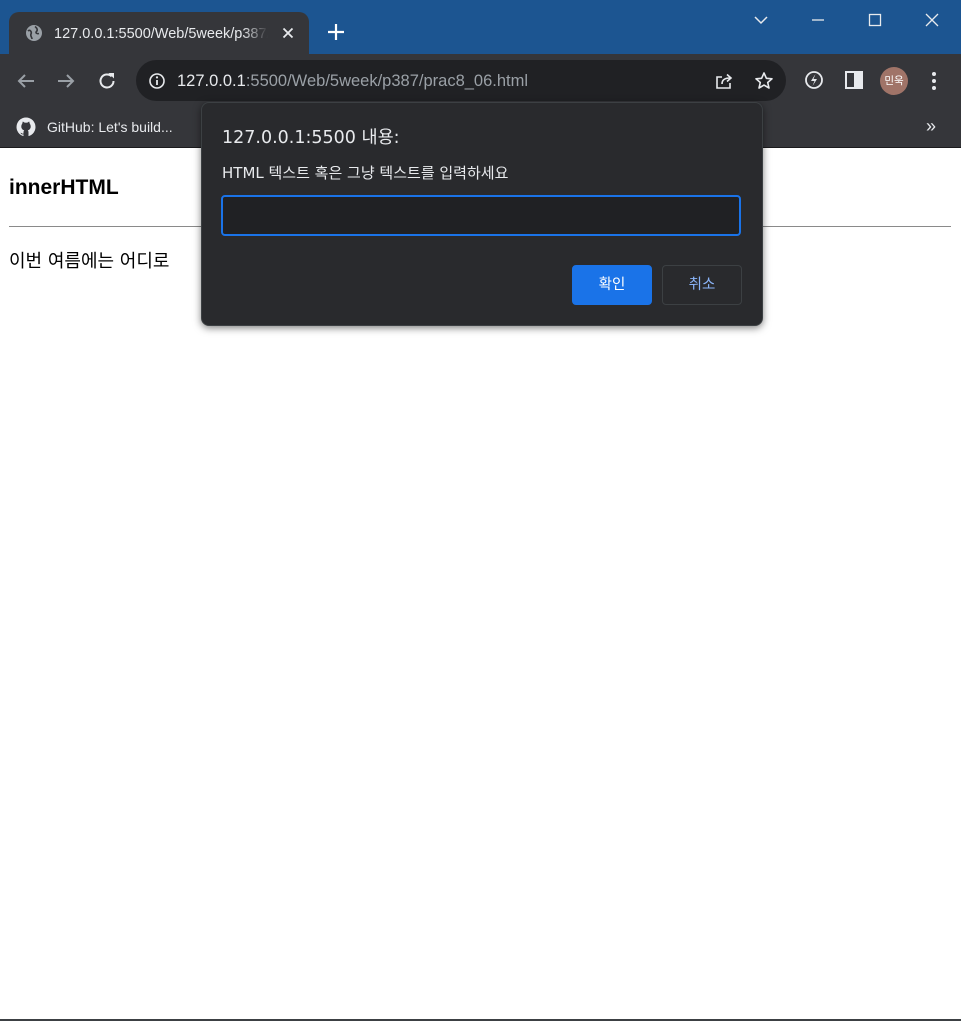 The width and height of the screenshot is (961, 1021). Describe the element at coordinates (26, 81) in the screenshot. I see `back-arrow-icon` at that location.